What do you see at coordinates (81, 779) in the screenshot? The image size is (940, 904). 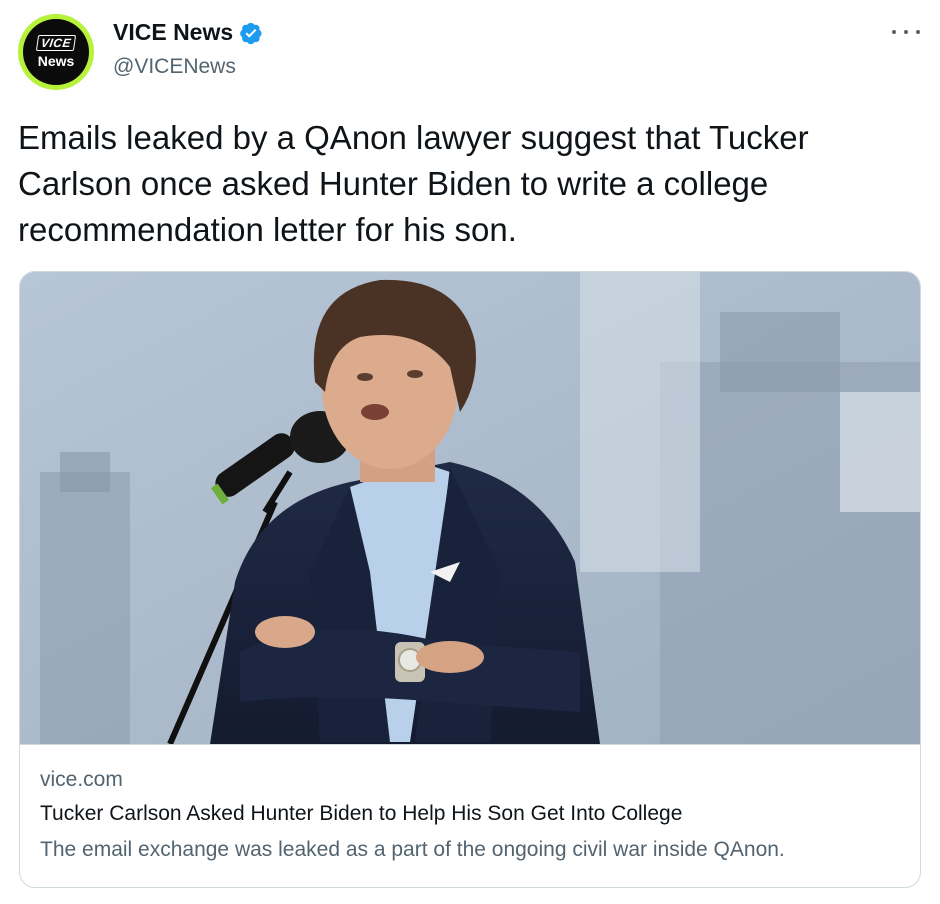 I see `card-domain: vice.com` at bounding box center [81, 779].